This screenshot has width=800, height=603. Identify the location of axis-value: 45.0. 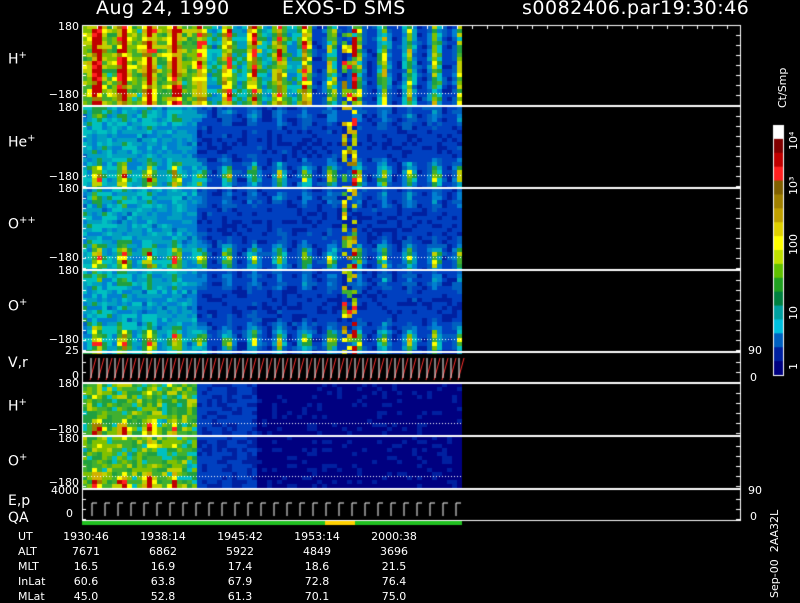
(86, 596).